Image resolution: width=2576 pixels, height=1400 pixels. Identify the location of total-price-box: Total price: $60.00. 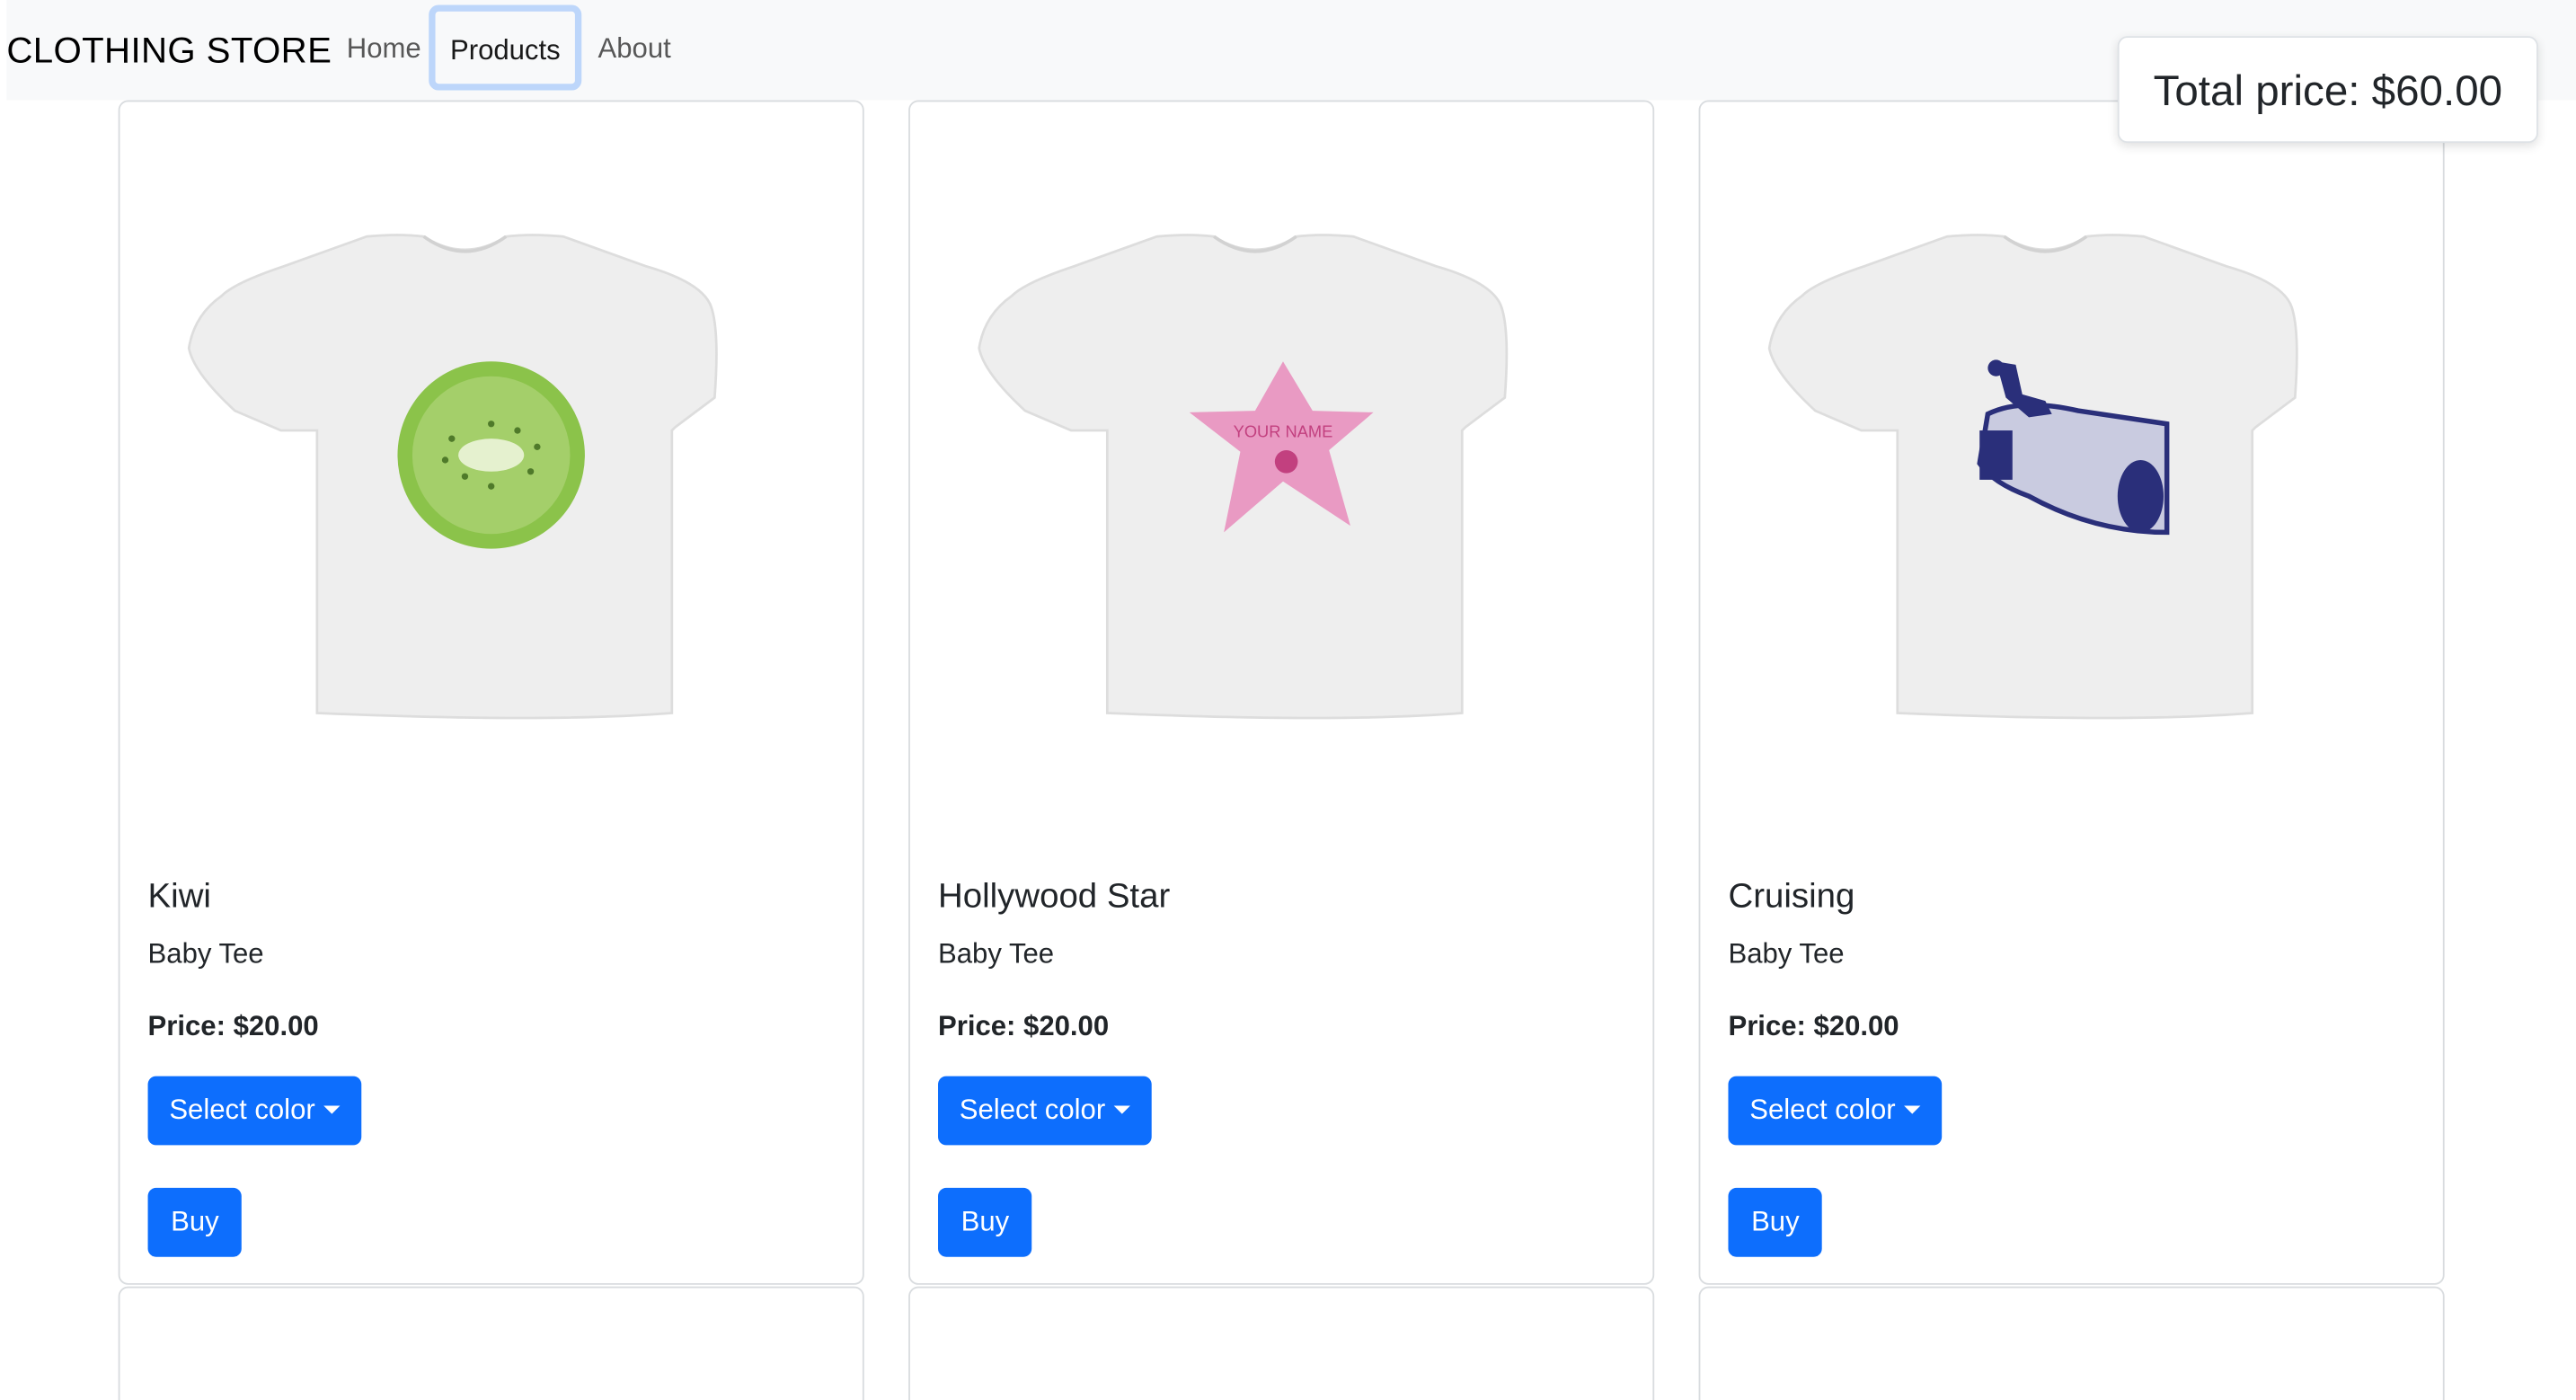
(2327, 90).